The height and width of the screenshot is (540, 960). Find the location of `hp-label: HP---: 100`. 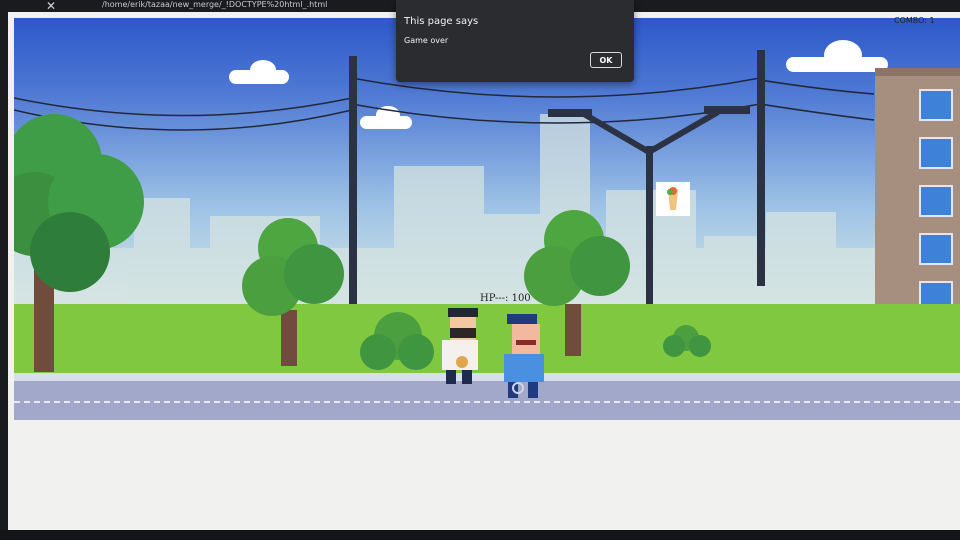

hp-label: HP---: 100 is located at coordinates (505, 298).